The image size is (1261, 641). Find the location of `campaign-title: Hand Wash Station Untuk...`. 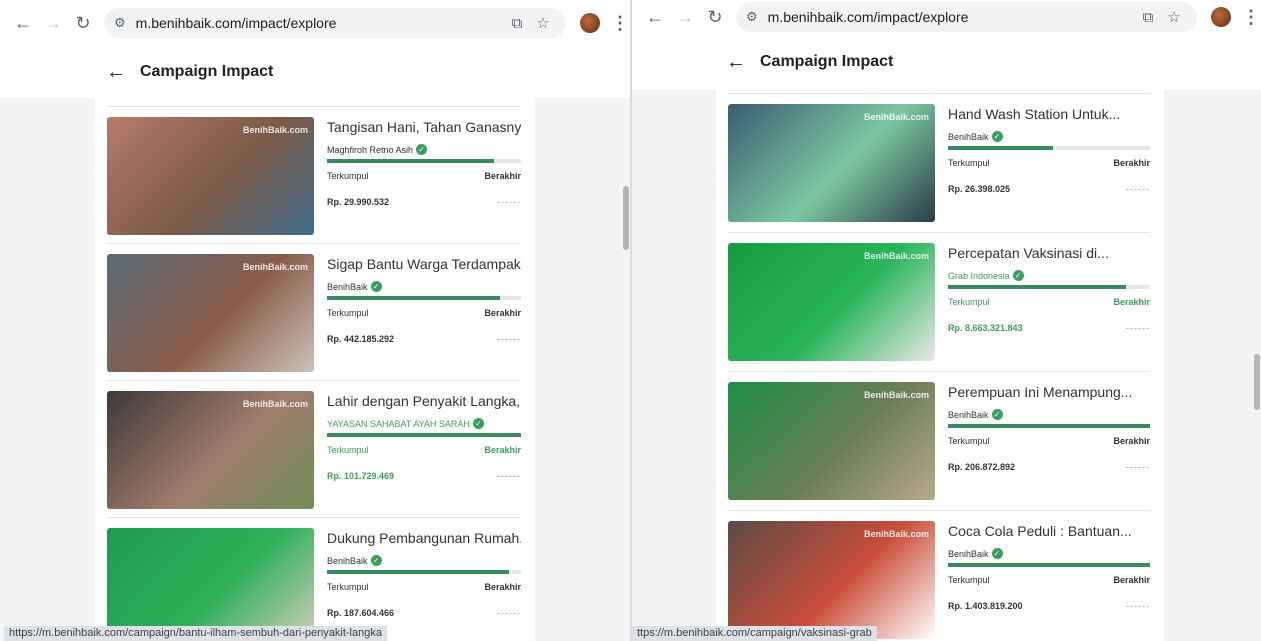

campaign-title: Hand Wash Station Untuk... is located at coordinates (1049, 114).